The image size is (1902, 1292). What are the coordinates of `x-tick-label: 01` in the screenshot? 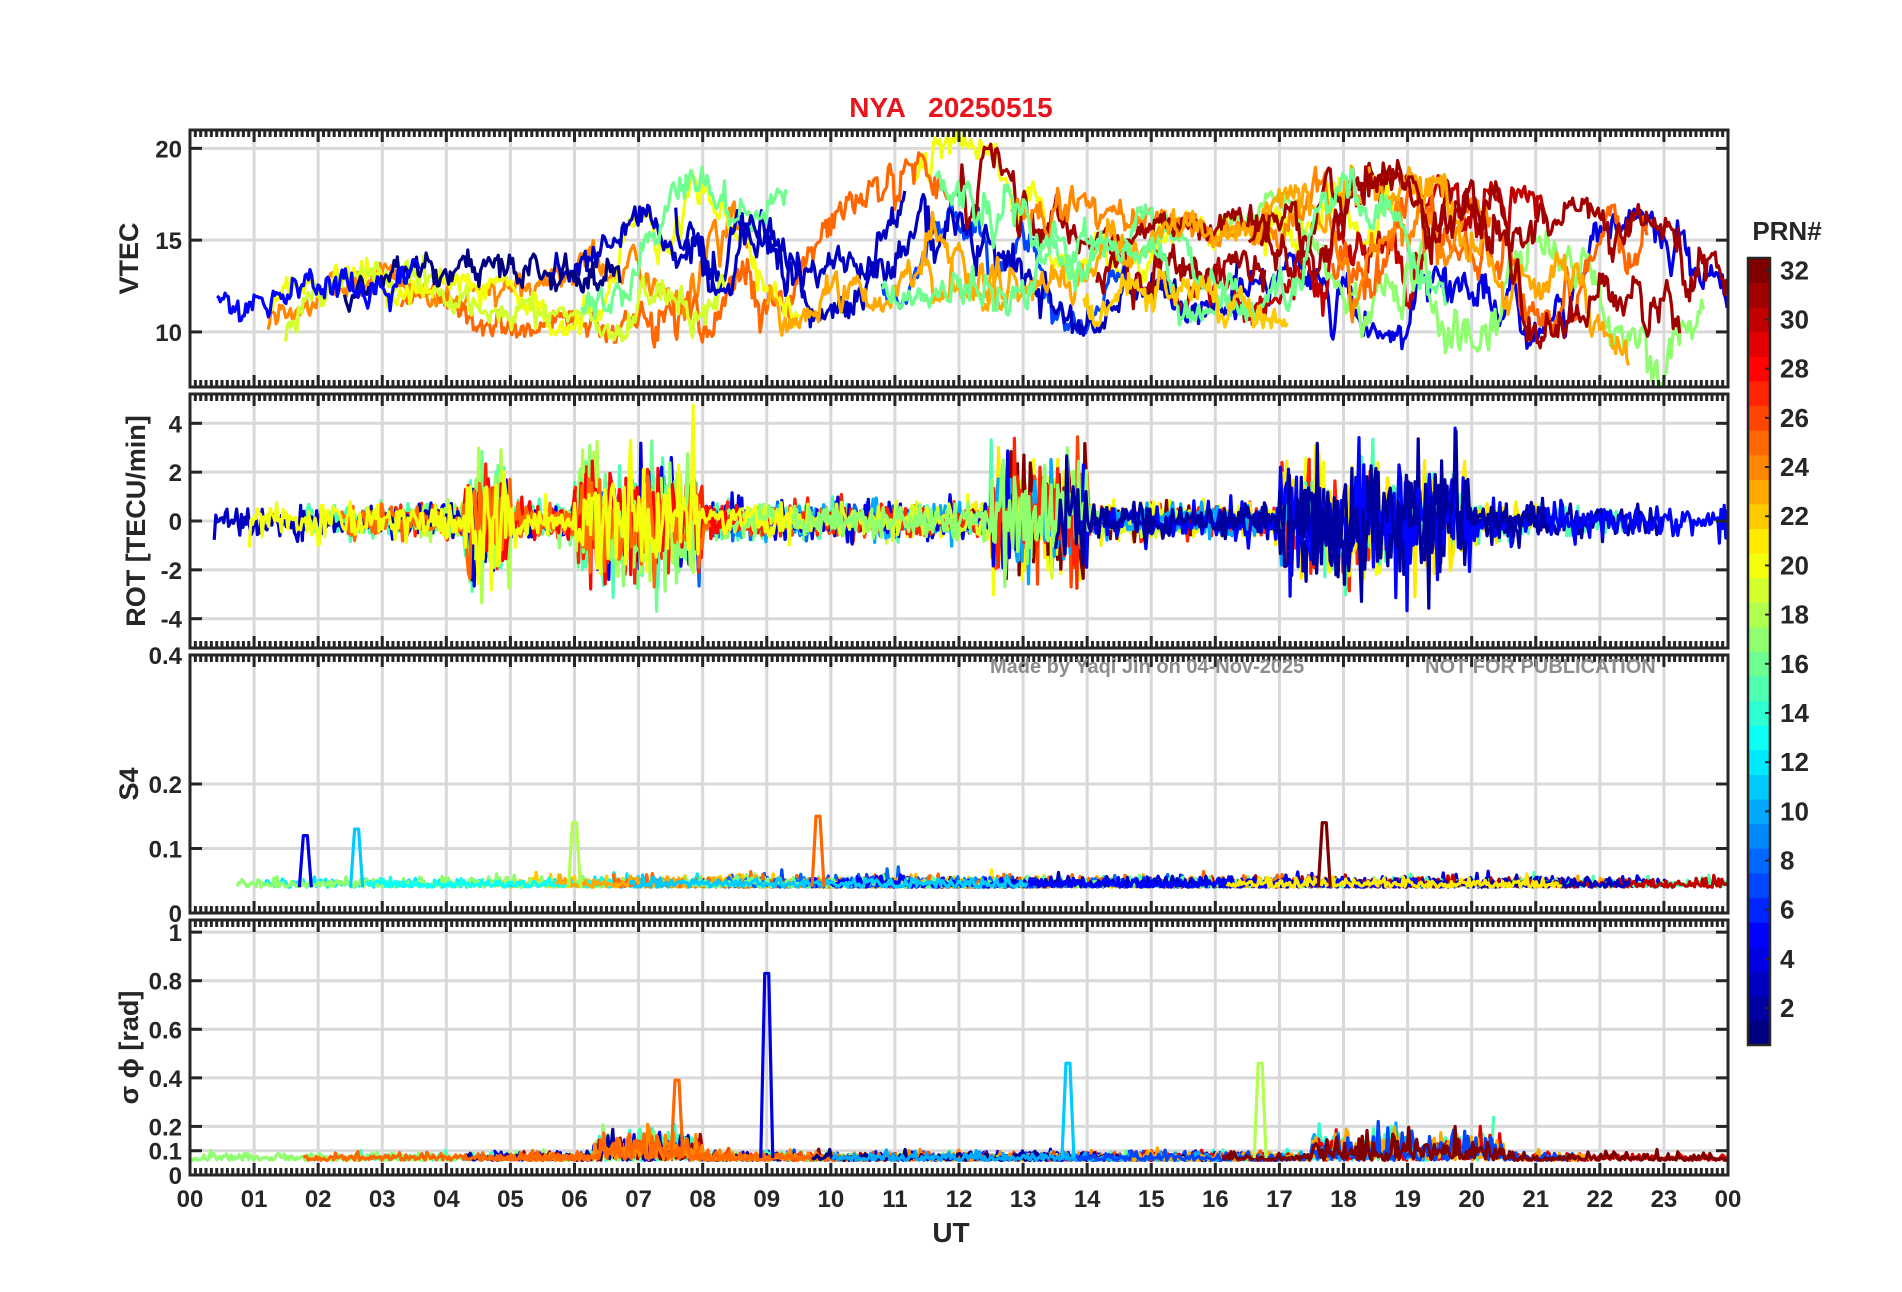 It's located at (254, 1199).